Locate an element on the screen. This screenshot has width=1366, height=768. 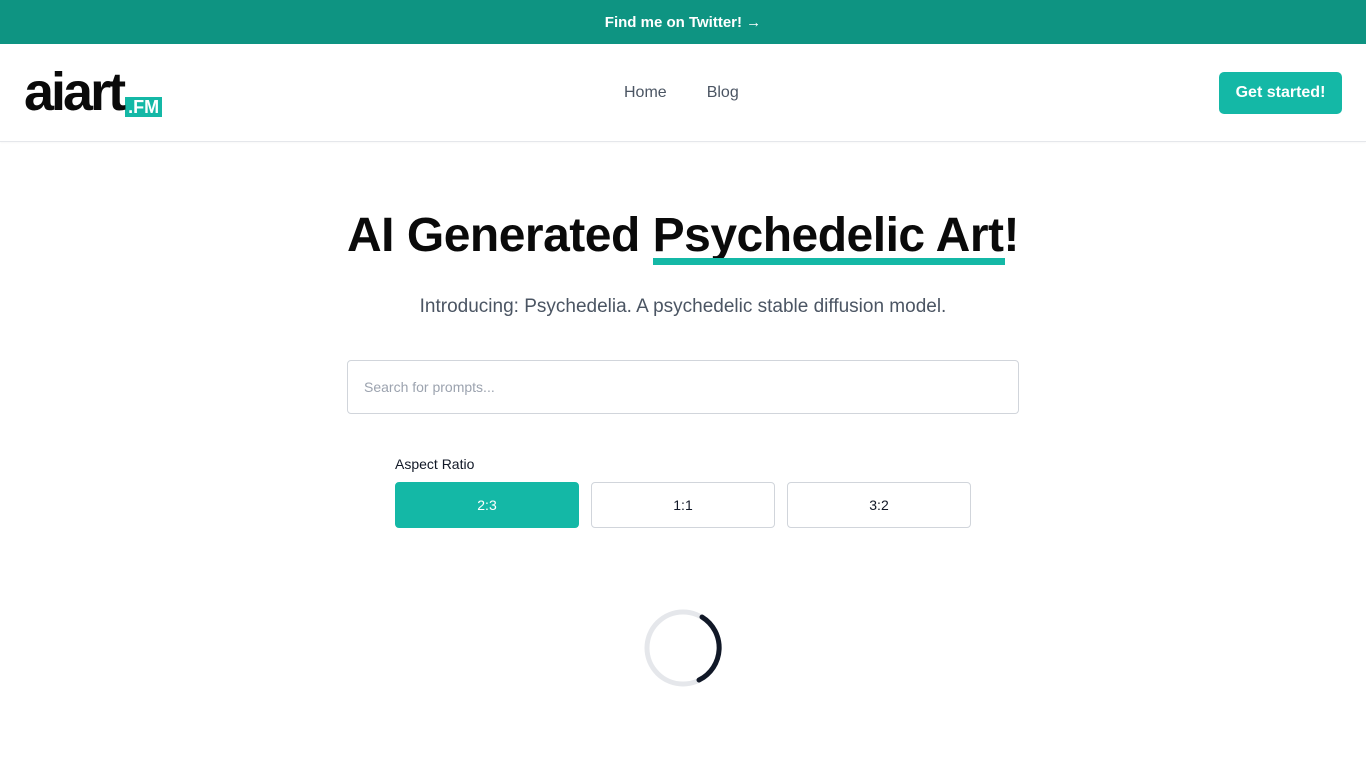
aspect-option-3-2: 3:2 is located at coordinates (879, 505).